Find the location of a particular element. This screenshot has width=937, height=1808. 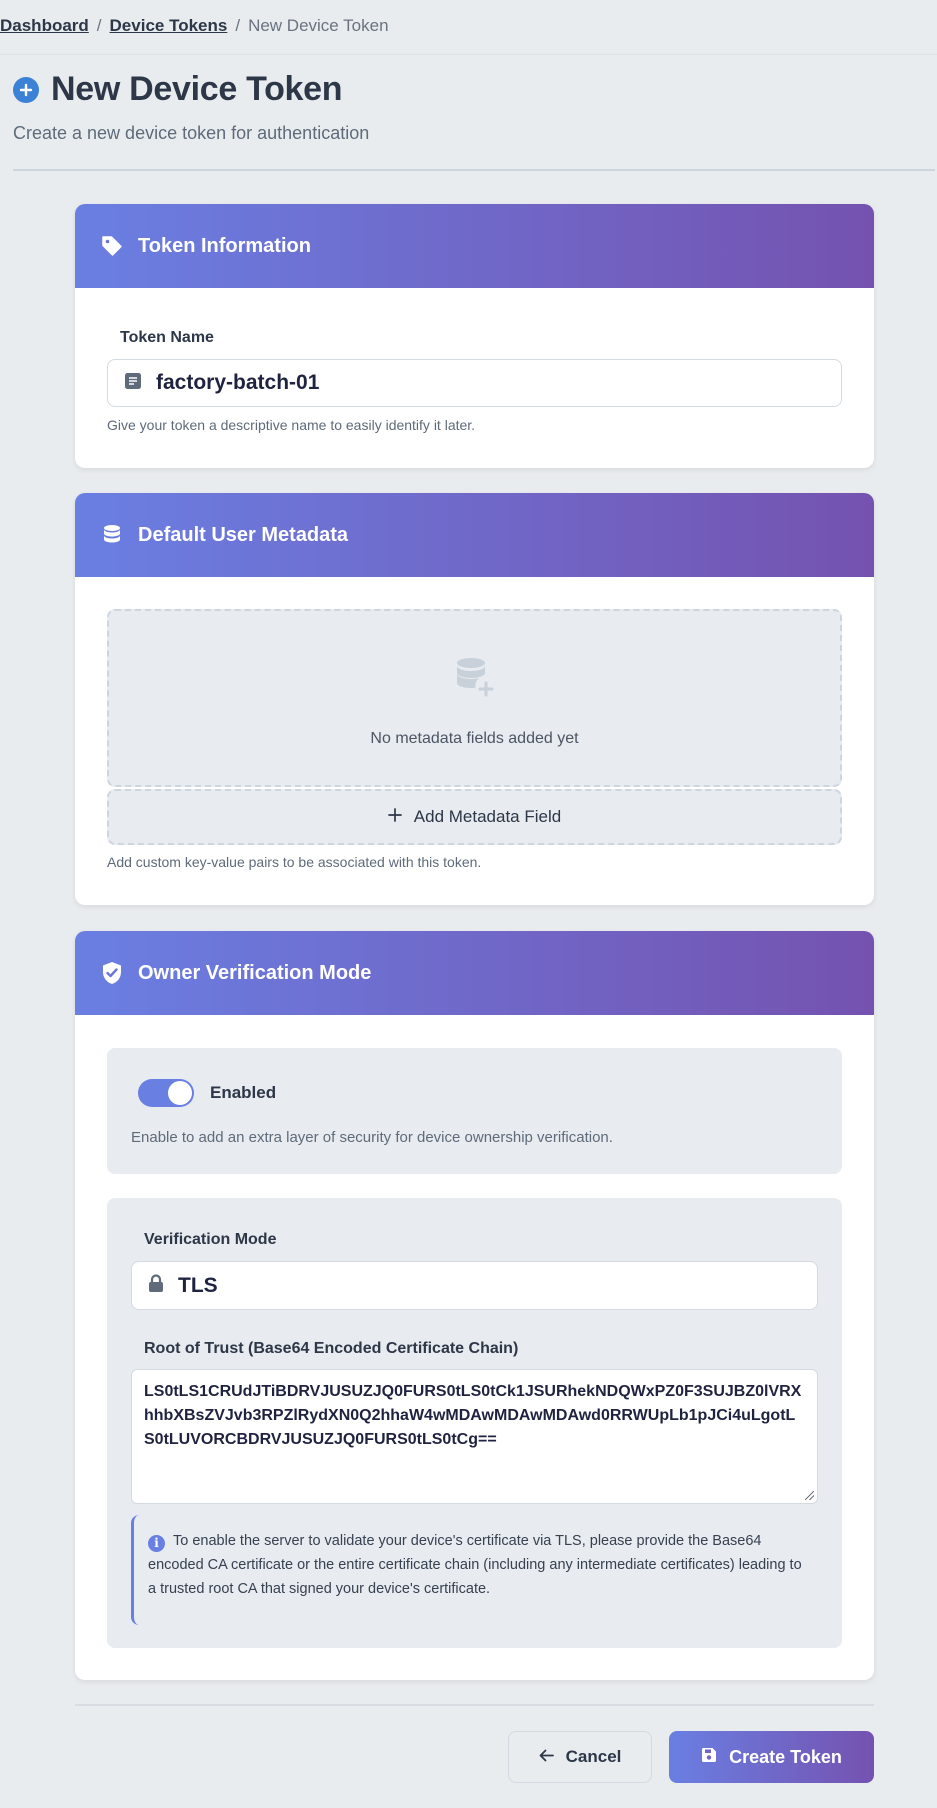

add-metadata-field-button: Add Metadata Field is located at coordinates (474, 817).